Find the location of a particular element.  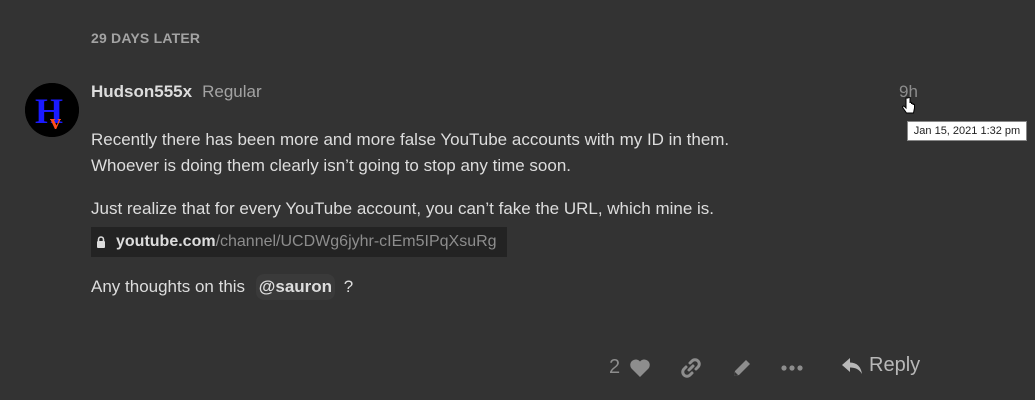

post-meta: Hudson555x Regular is located at coordinates (176, 92).